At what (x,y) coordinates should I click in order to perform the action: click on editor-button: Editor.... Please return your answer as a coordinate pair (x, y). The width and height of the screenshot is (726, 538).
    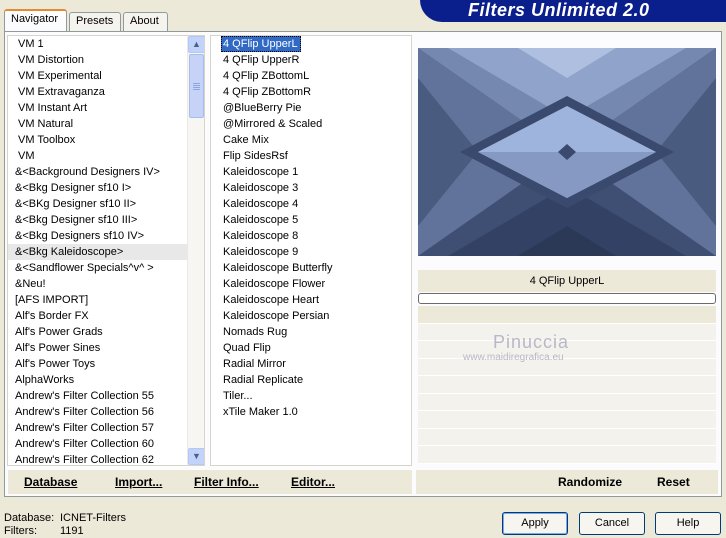
    Looking at the image, I should click on (313, 482).